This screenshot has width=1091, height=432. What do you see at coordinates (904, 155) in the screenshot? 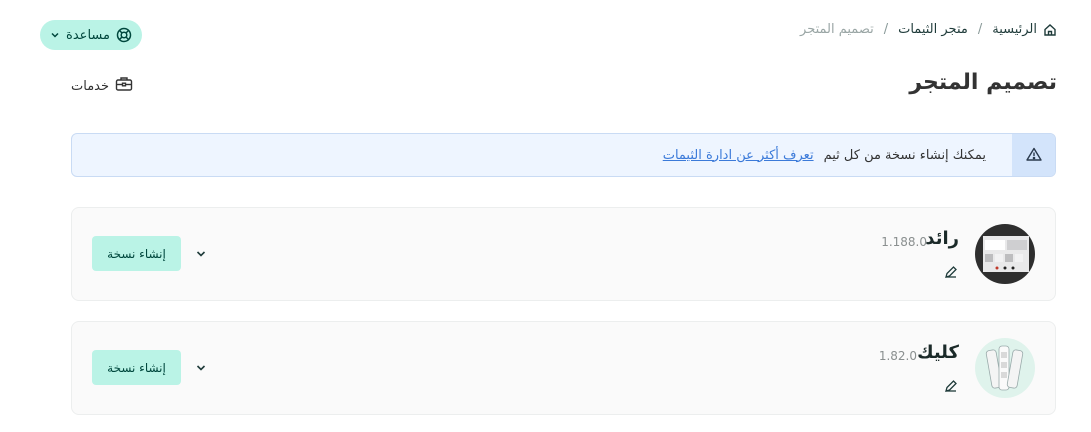
I see `alert-text: يمكنك إنشاء نسخة من كل ثيم` at bounding box center [904, 155].